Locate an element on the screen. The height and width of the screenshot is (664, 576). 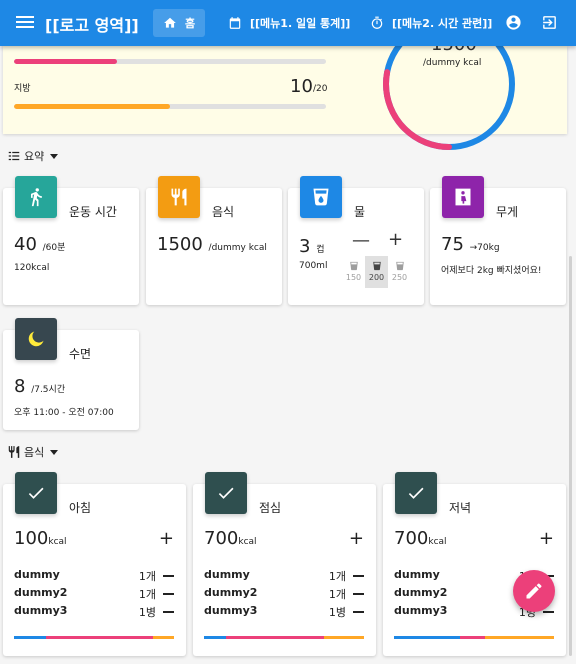
food-section-label: 음식 is located at coordinates (34, 452).